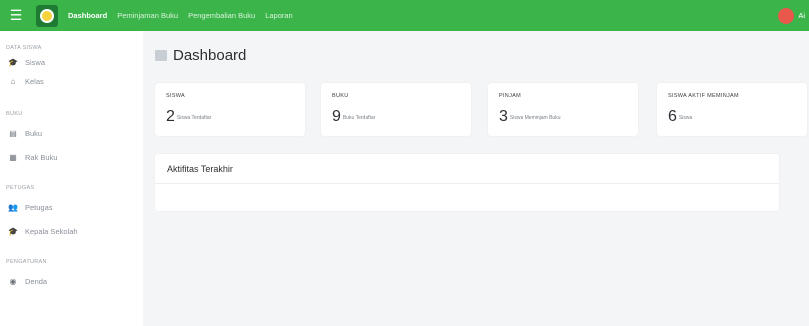 The width and height of the screenshot is (809, 326). I want to click on card-sub: Siswa Meminjam Buku, so click(535, 118).